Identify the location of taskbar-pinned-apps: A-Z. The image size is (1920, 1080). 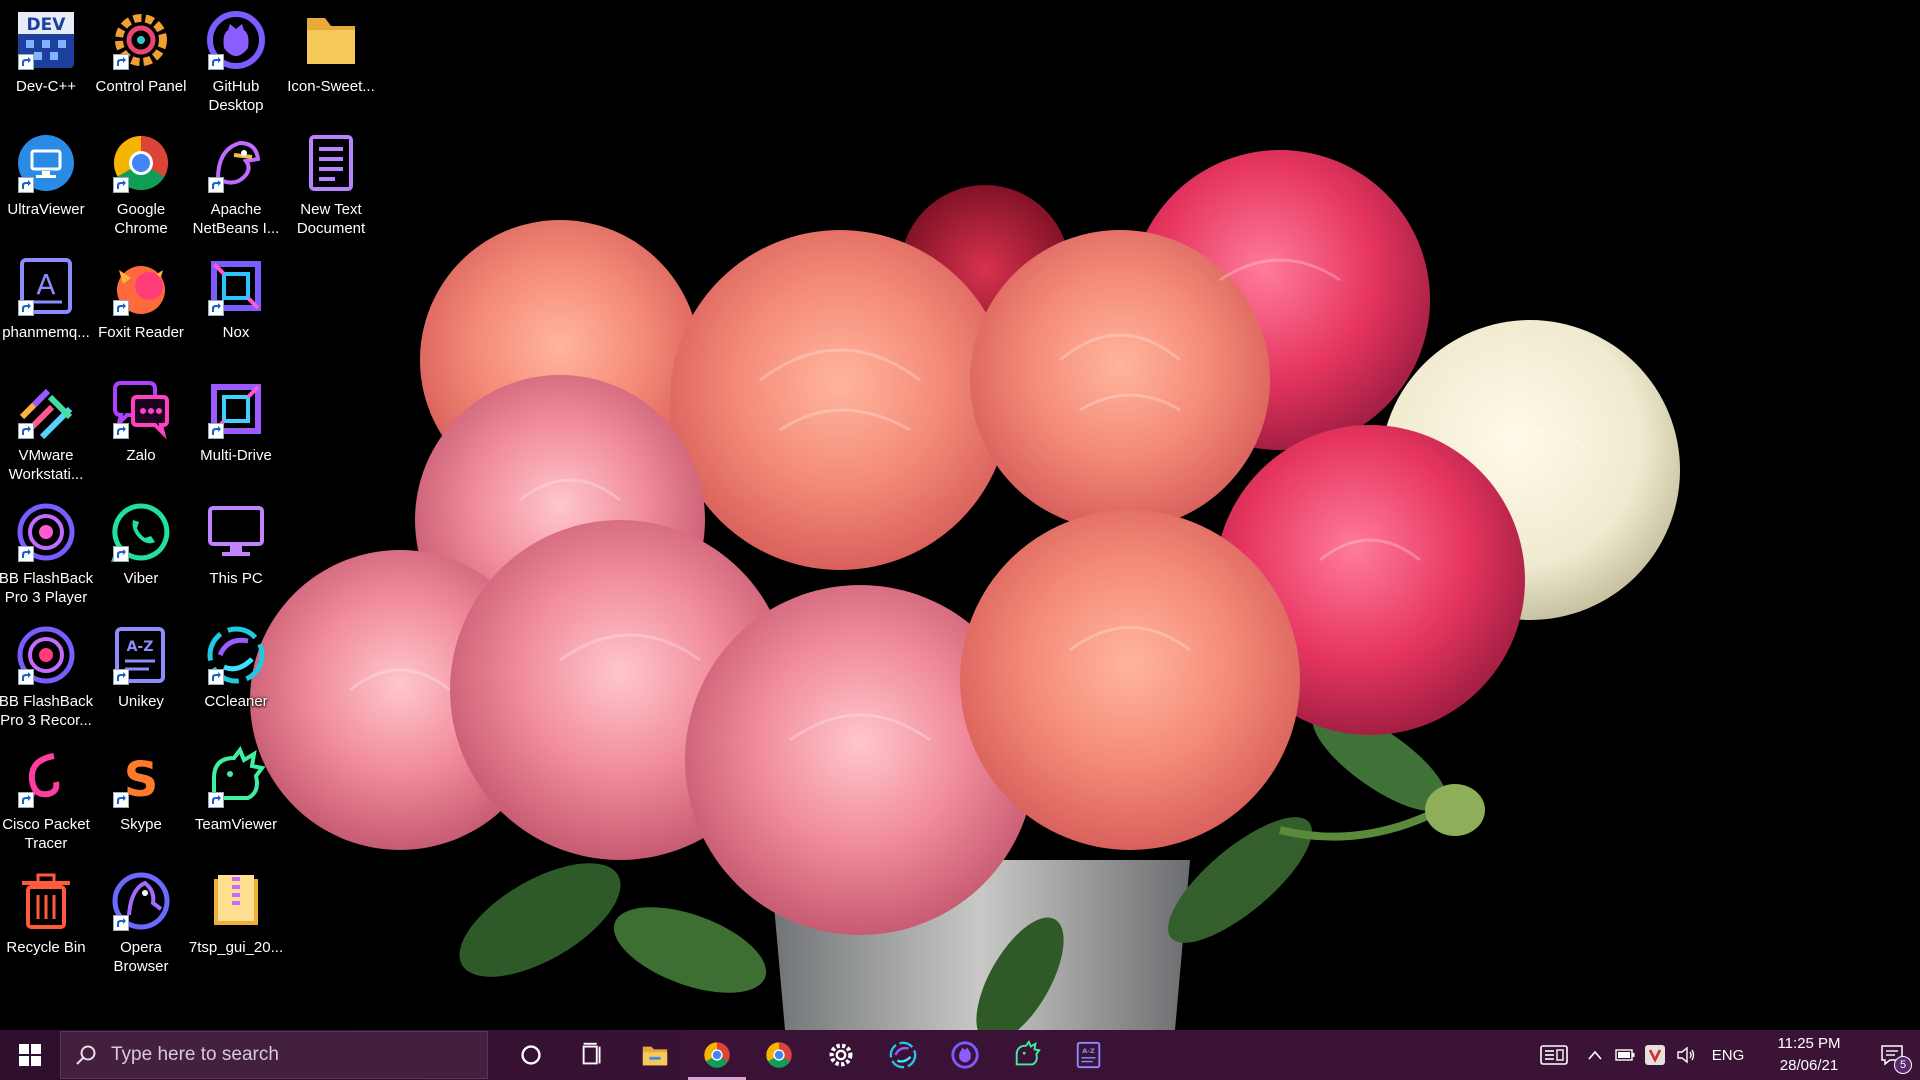
(810, 1055).